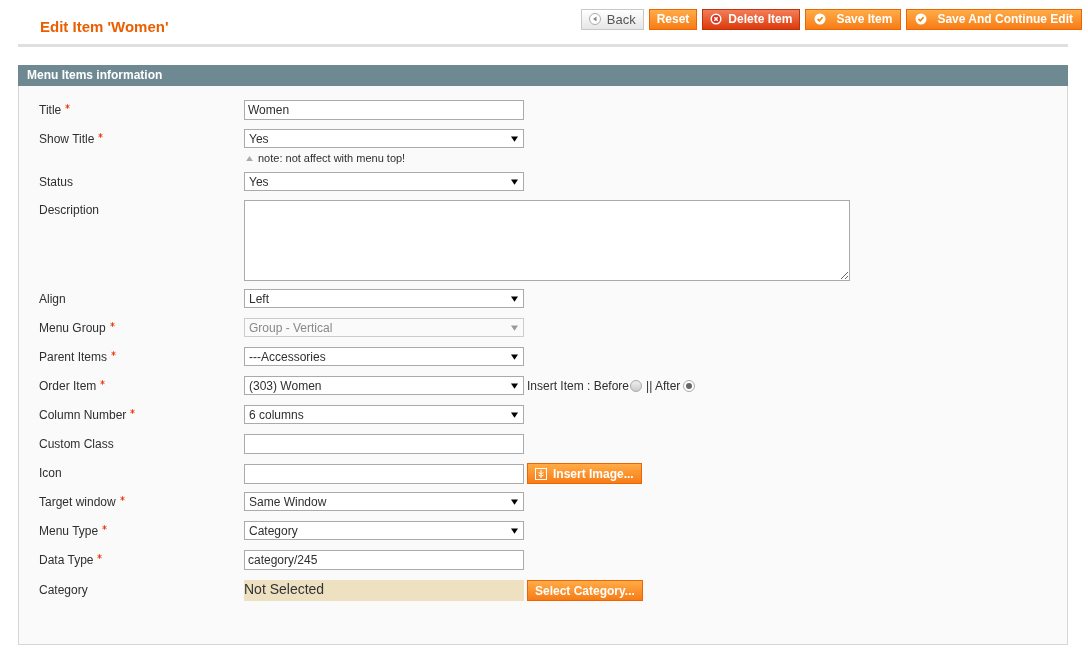 The width and height of the screenshot is (1088, 664). Describe the element at coordinates (384, 385) in the screenshot. I see `select-dropdown: (303) Women` at that location.